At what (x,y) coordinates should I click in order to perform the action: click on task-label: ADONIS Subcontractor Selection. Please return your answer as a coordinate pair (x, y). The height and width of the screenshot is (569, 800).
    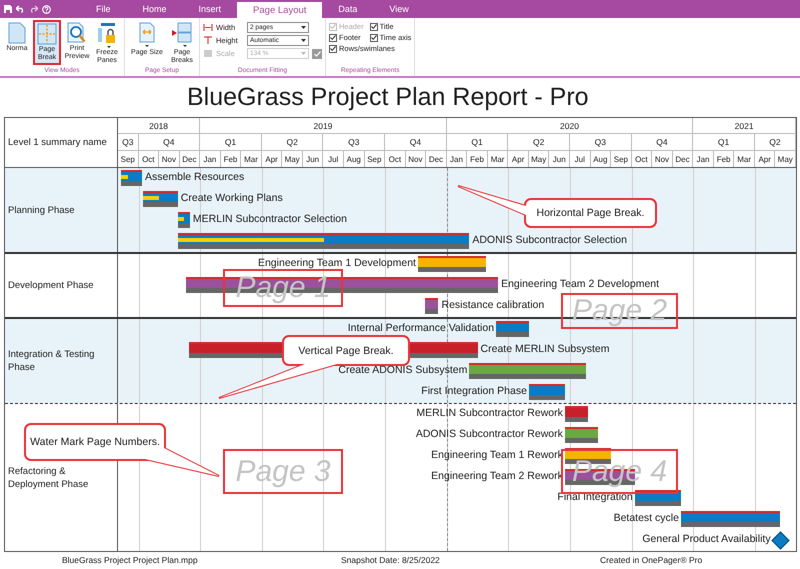
    Looking at the image, I should click on (549, 240).